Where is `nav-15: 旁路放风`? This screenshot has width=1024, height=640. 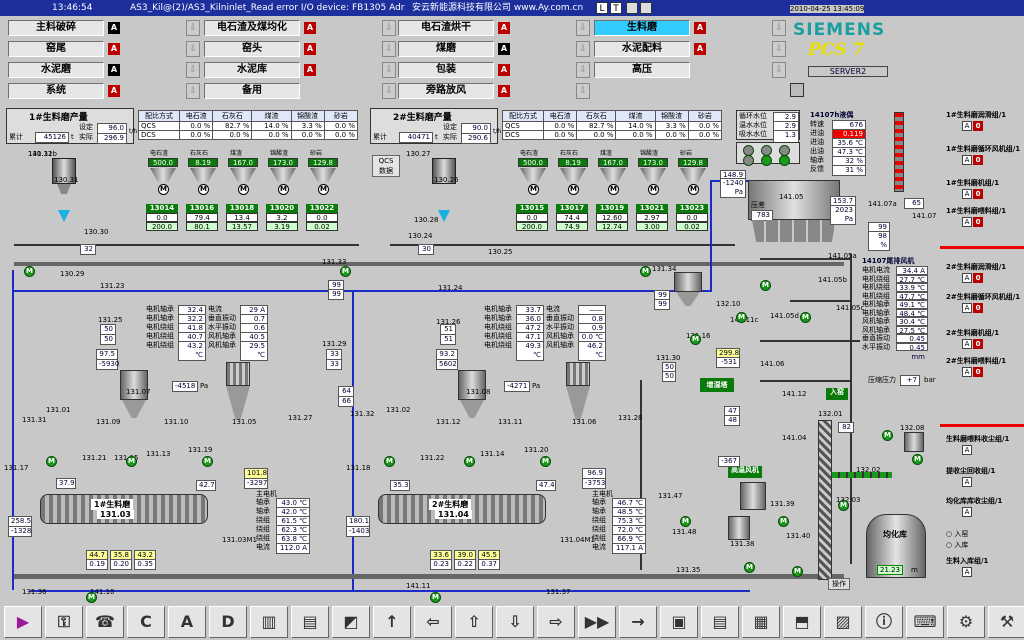 nav-15: 旁路放风 is located at coordinates (446, 91).